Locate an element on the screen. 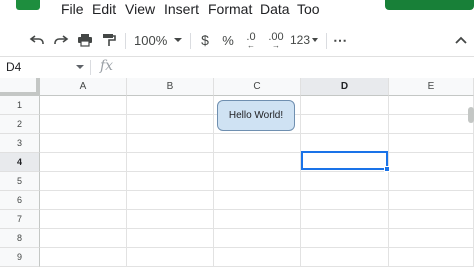 Image resolution: width=474 pixels, height=267 pixels. sheets-logo-icon is located at coordinates (28, 5).